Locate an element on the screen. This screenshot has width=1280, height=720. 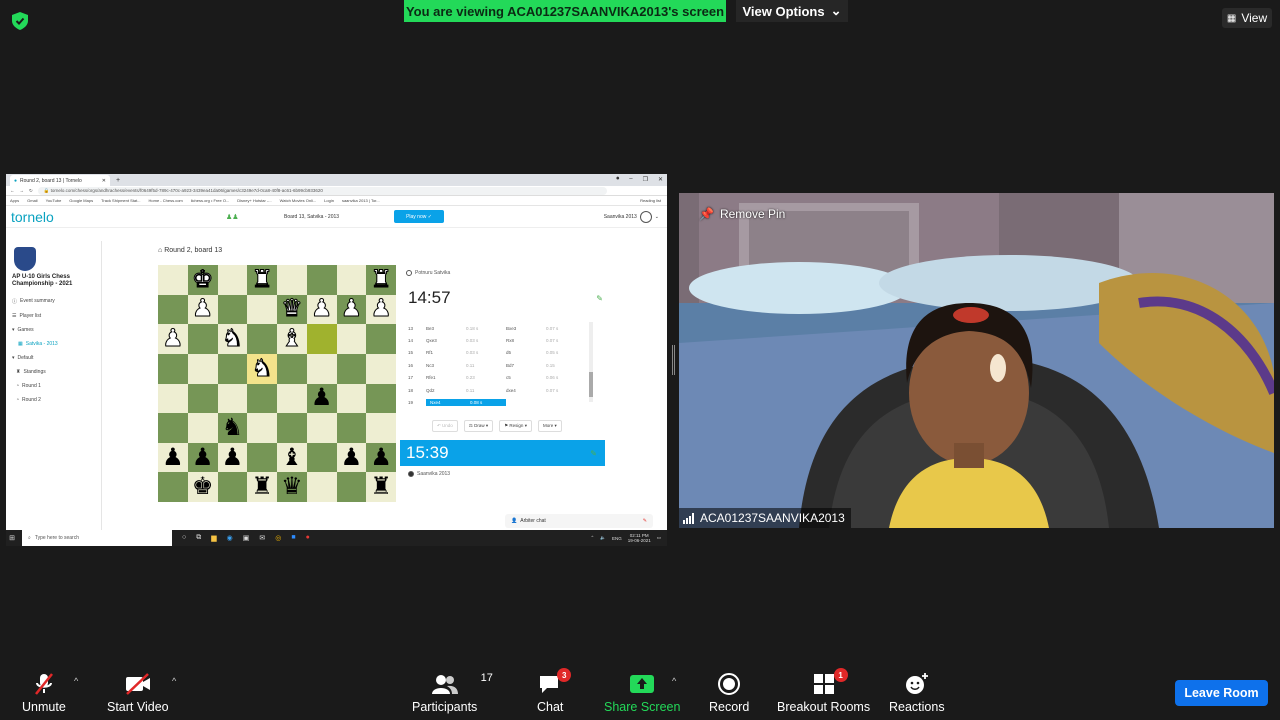
bookmark-item: Apps is located at coordinates (14, 200).